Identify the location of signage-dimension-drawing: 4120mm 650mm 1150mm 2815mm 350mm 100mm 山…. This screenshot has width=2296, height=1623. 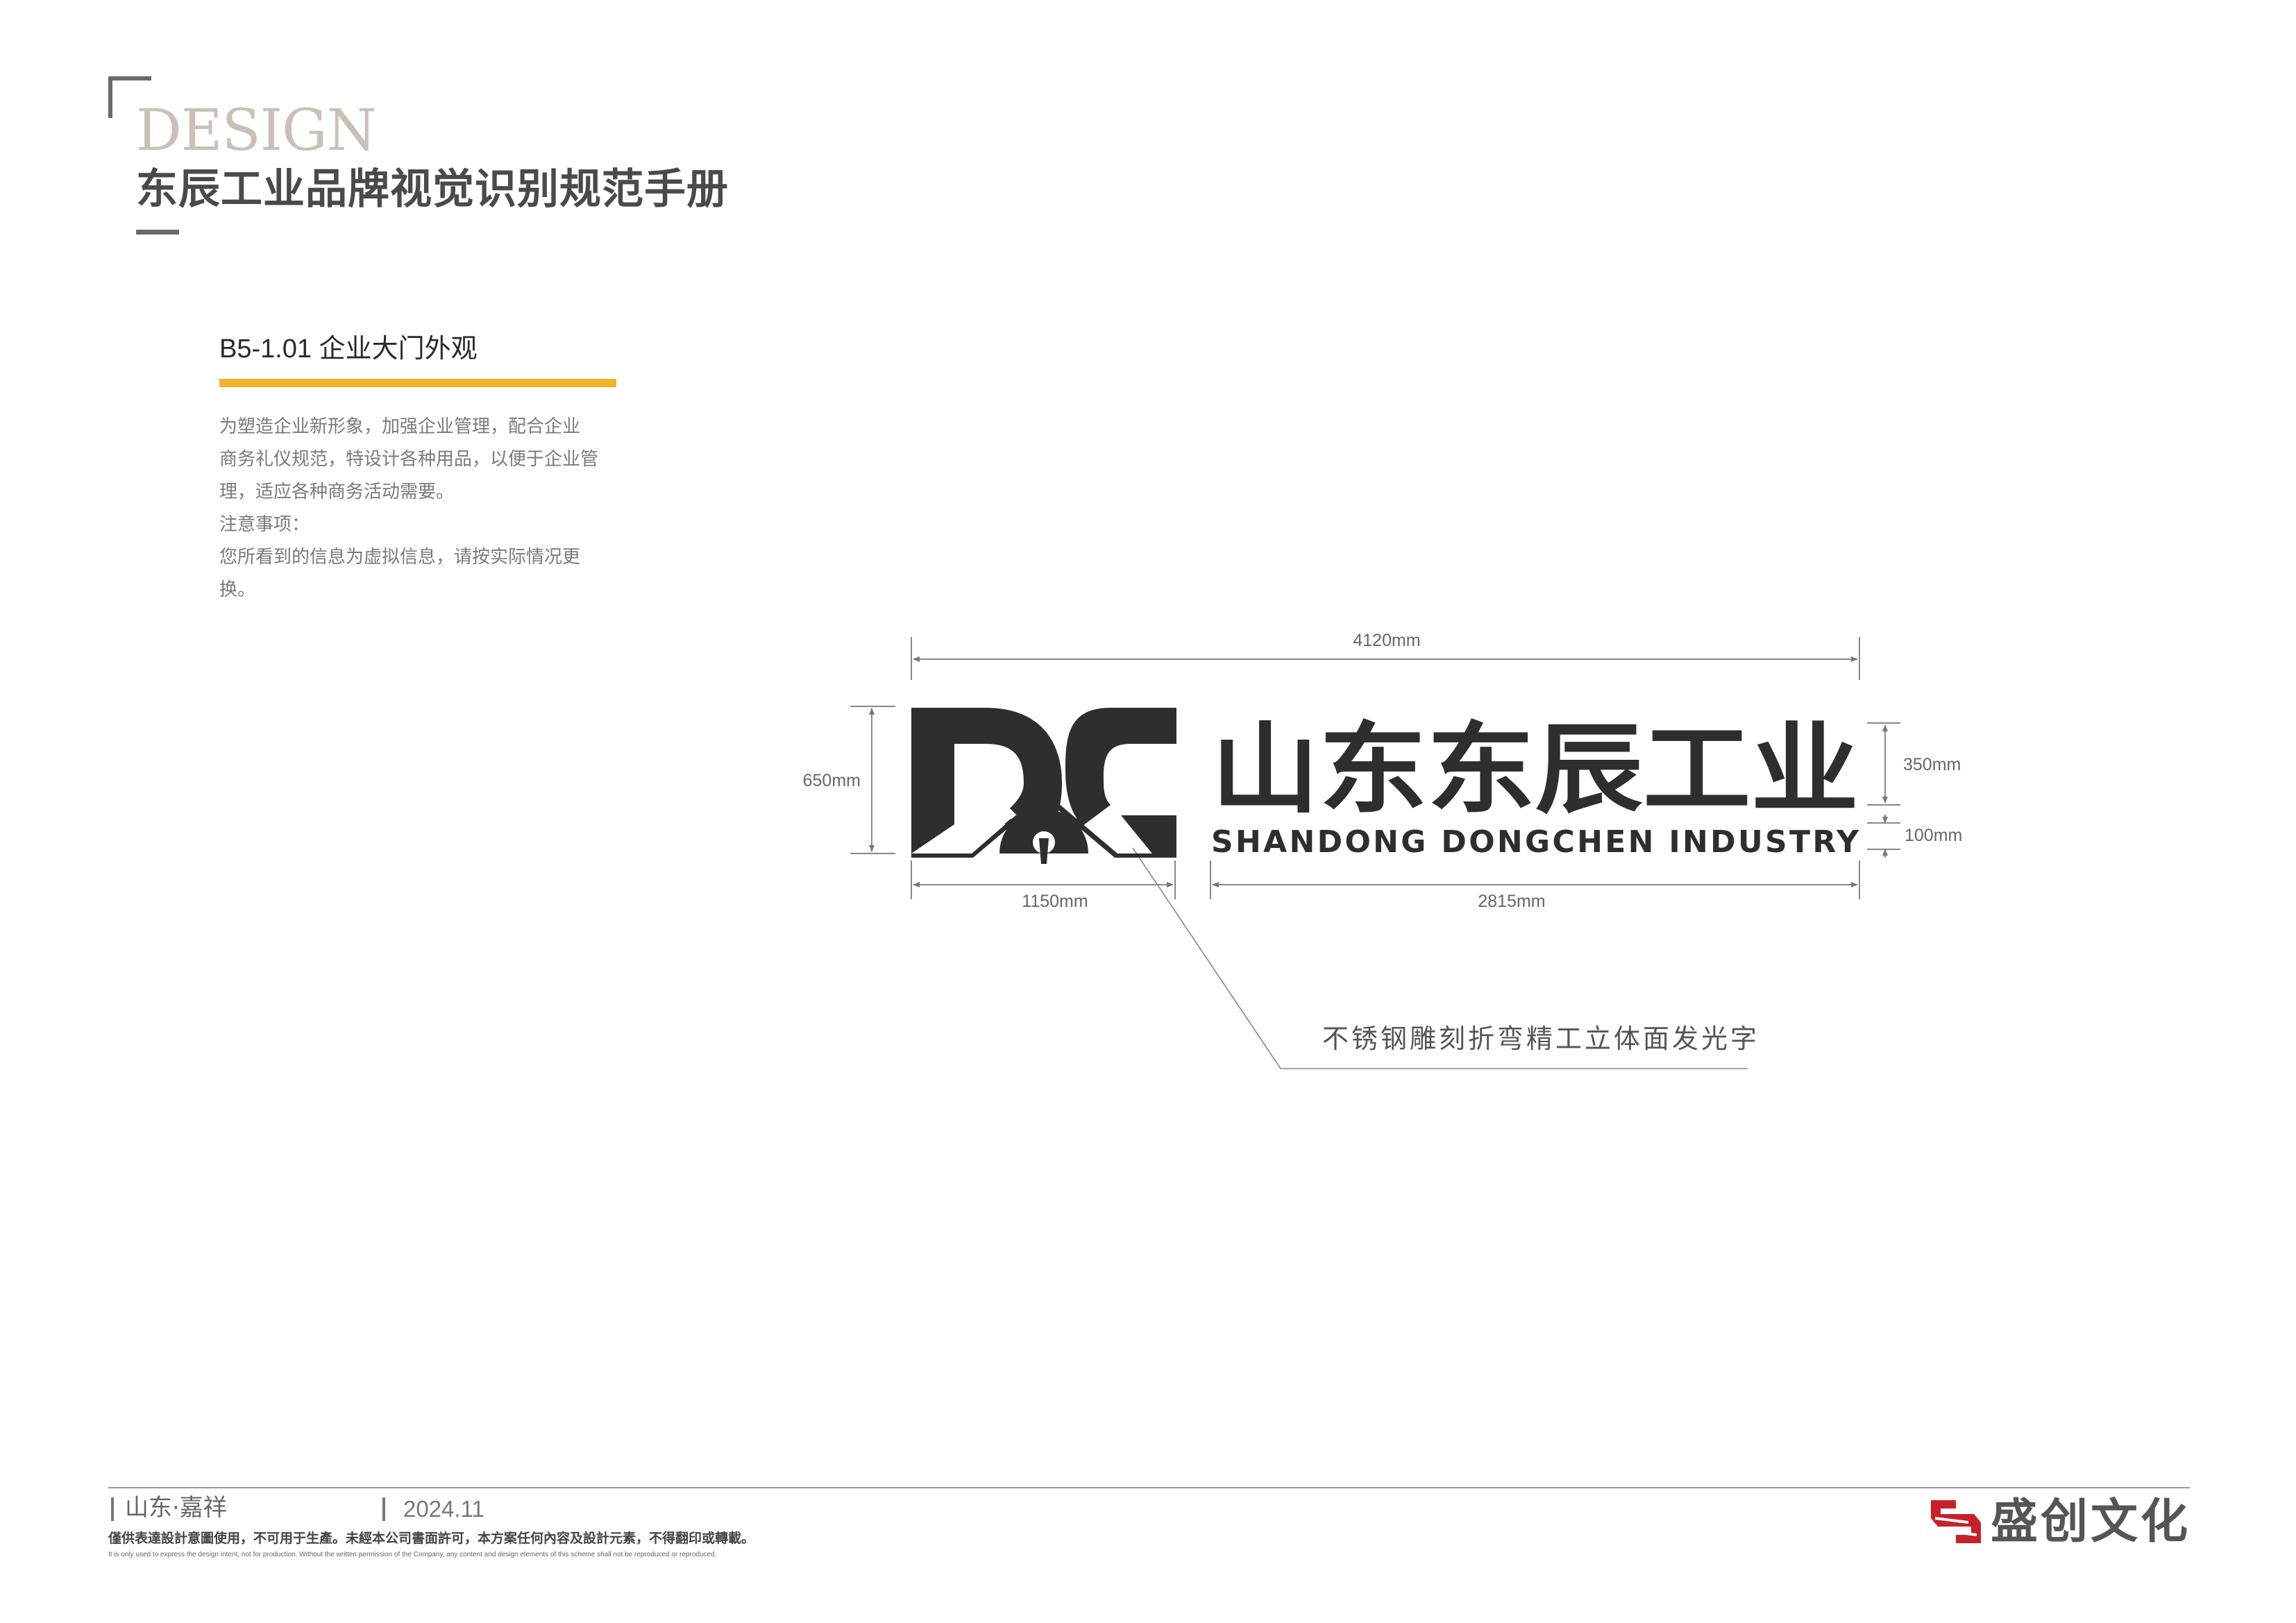
(1383, 850).